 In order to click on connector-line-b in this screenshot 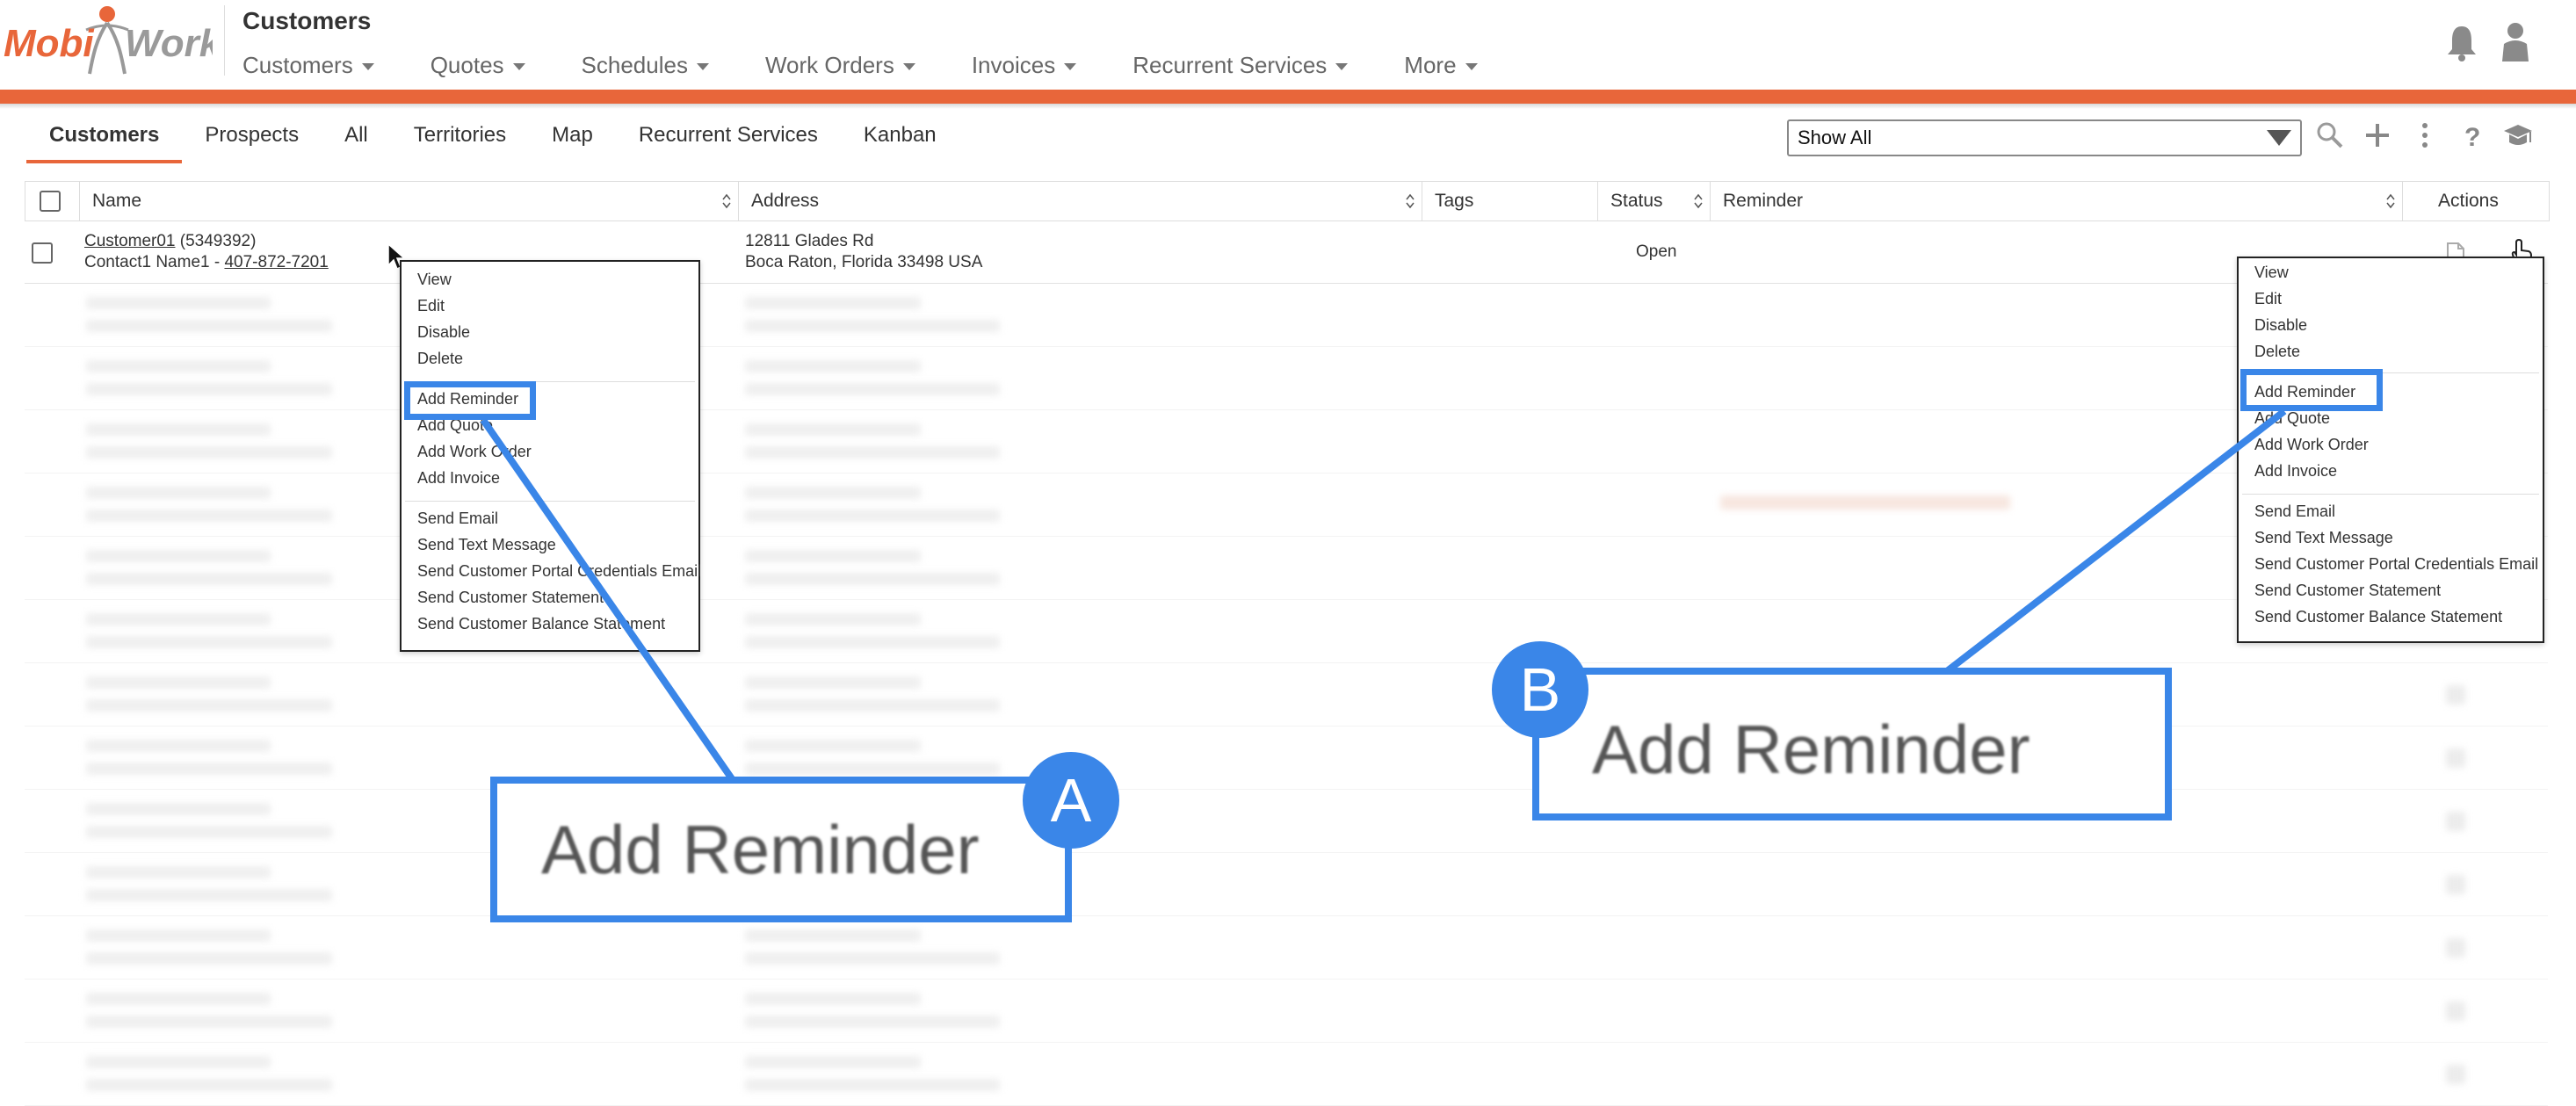, I will do `click(2115, 541)`.